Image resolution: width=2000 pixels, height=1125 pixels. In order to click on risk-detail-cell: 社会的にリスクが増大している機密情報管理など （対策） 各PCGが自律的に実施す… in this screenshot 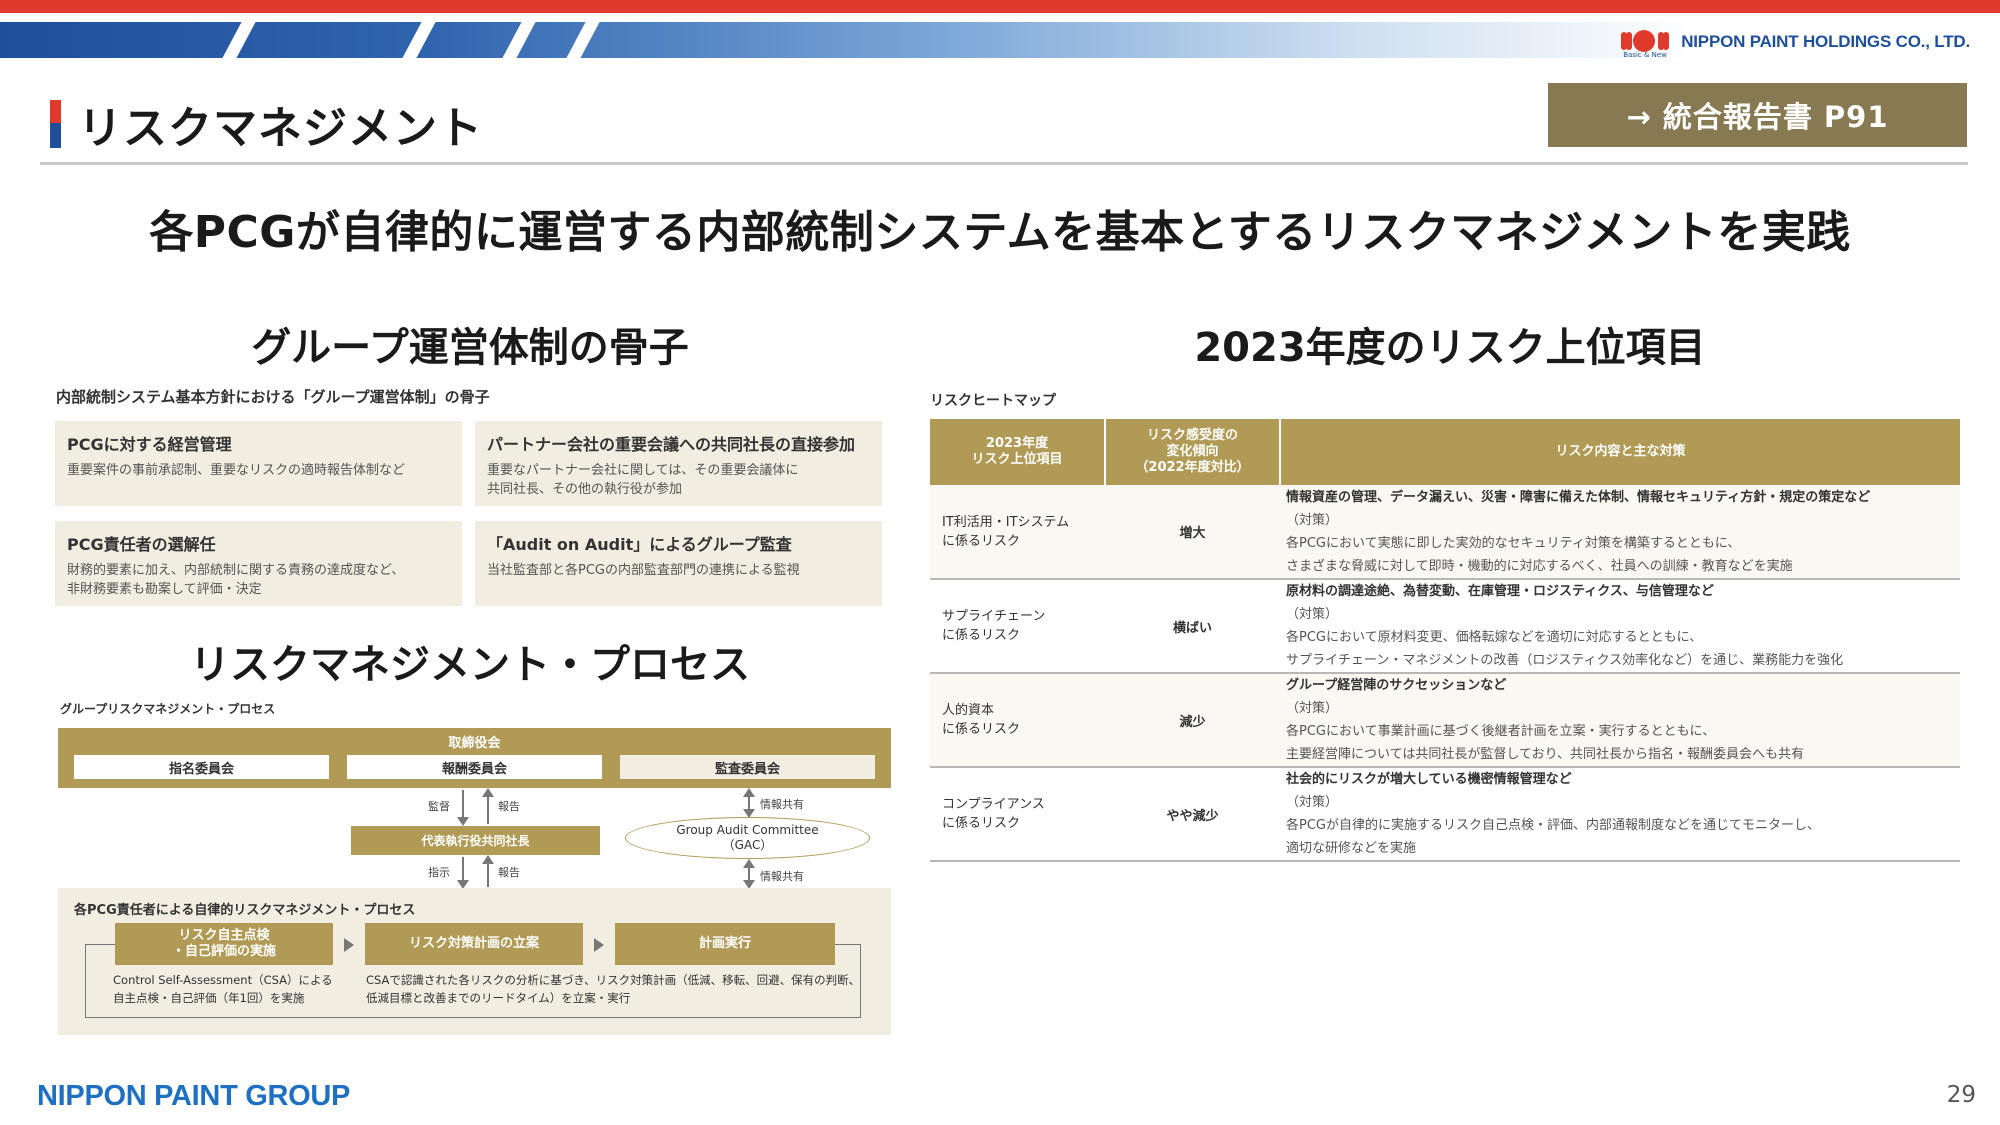, I will do `click(1620, 814)`.